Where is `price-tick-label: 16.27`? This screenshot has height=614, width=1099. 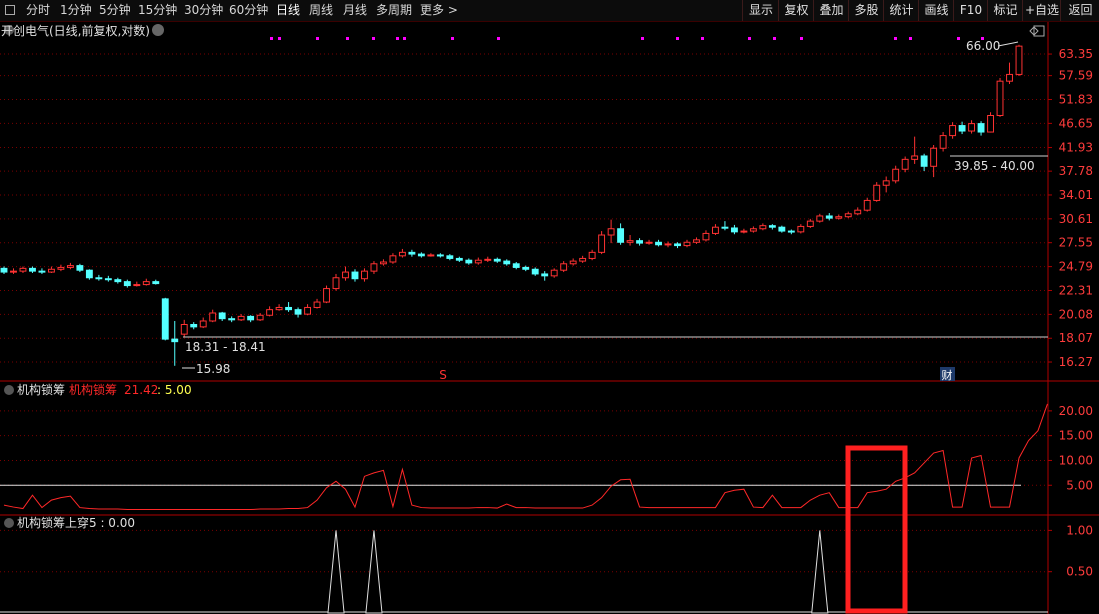
price-tick-label: 16.27 is located at coordinates (1076, 362).